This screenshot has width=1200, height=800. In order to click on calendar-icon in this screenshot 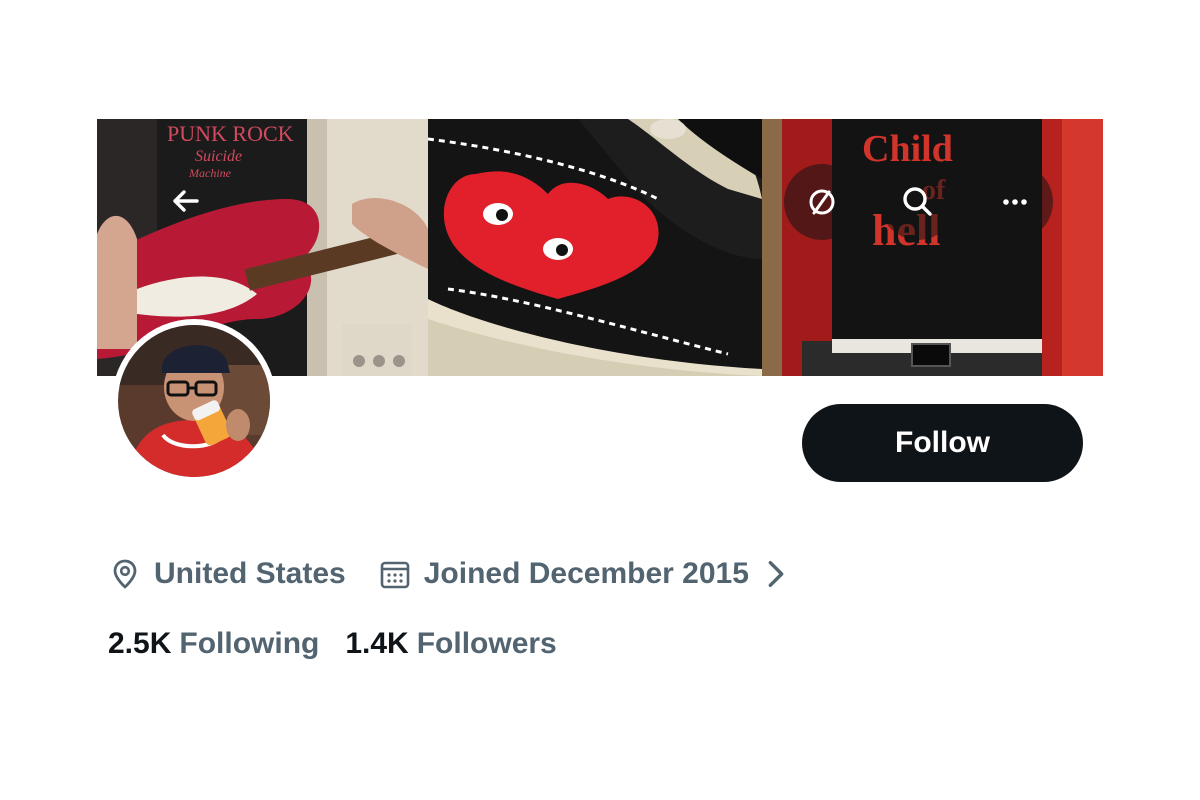, I will do `click(395, 575)`.